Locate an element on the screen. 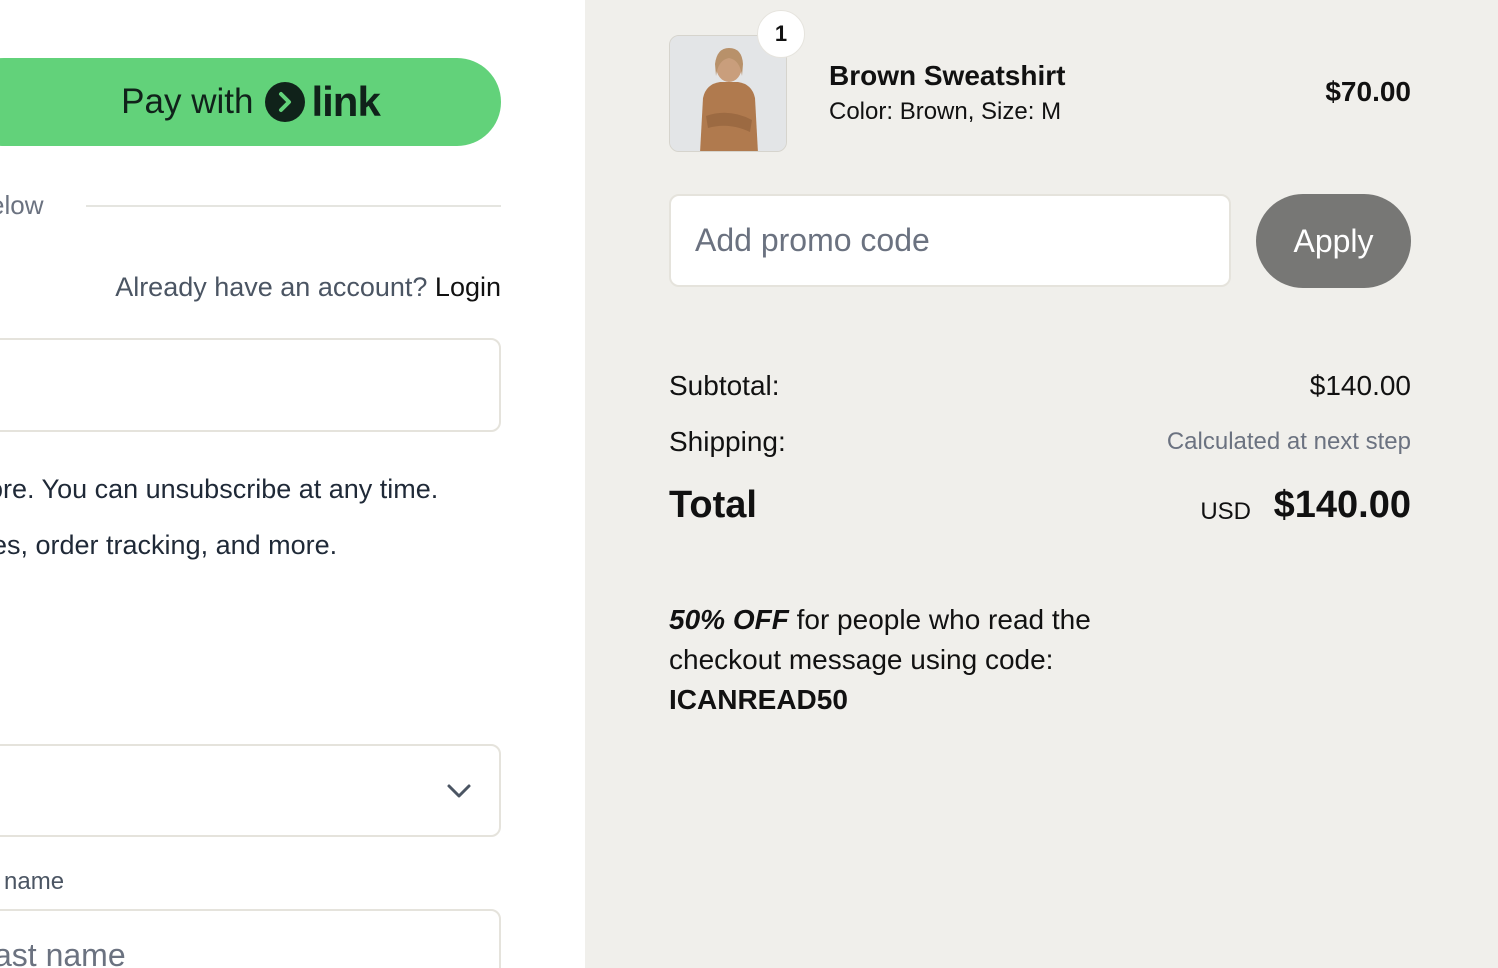  link-logo: link is located at coordinates (323, 102).